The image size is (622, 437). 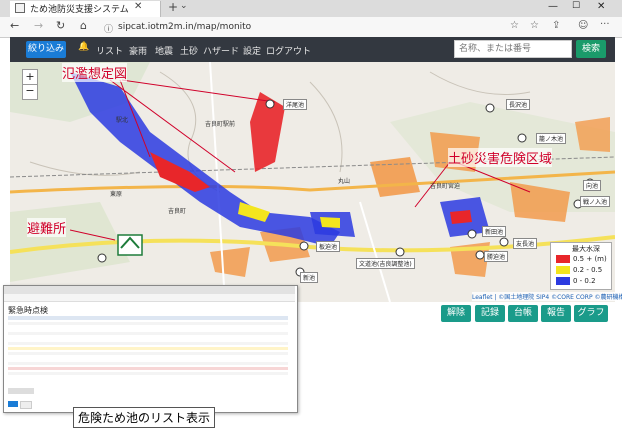 I want to click on menu-settings: 設定, so click(x=252, y=50).